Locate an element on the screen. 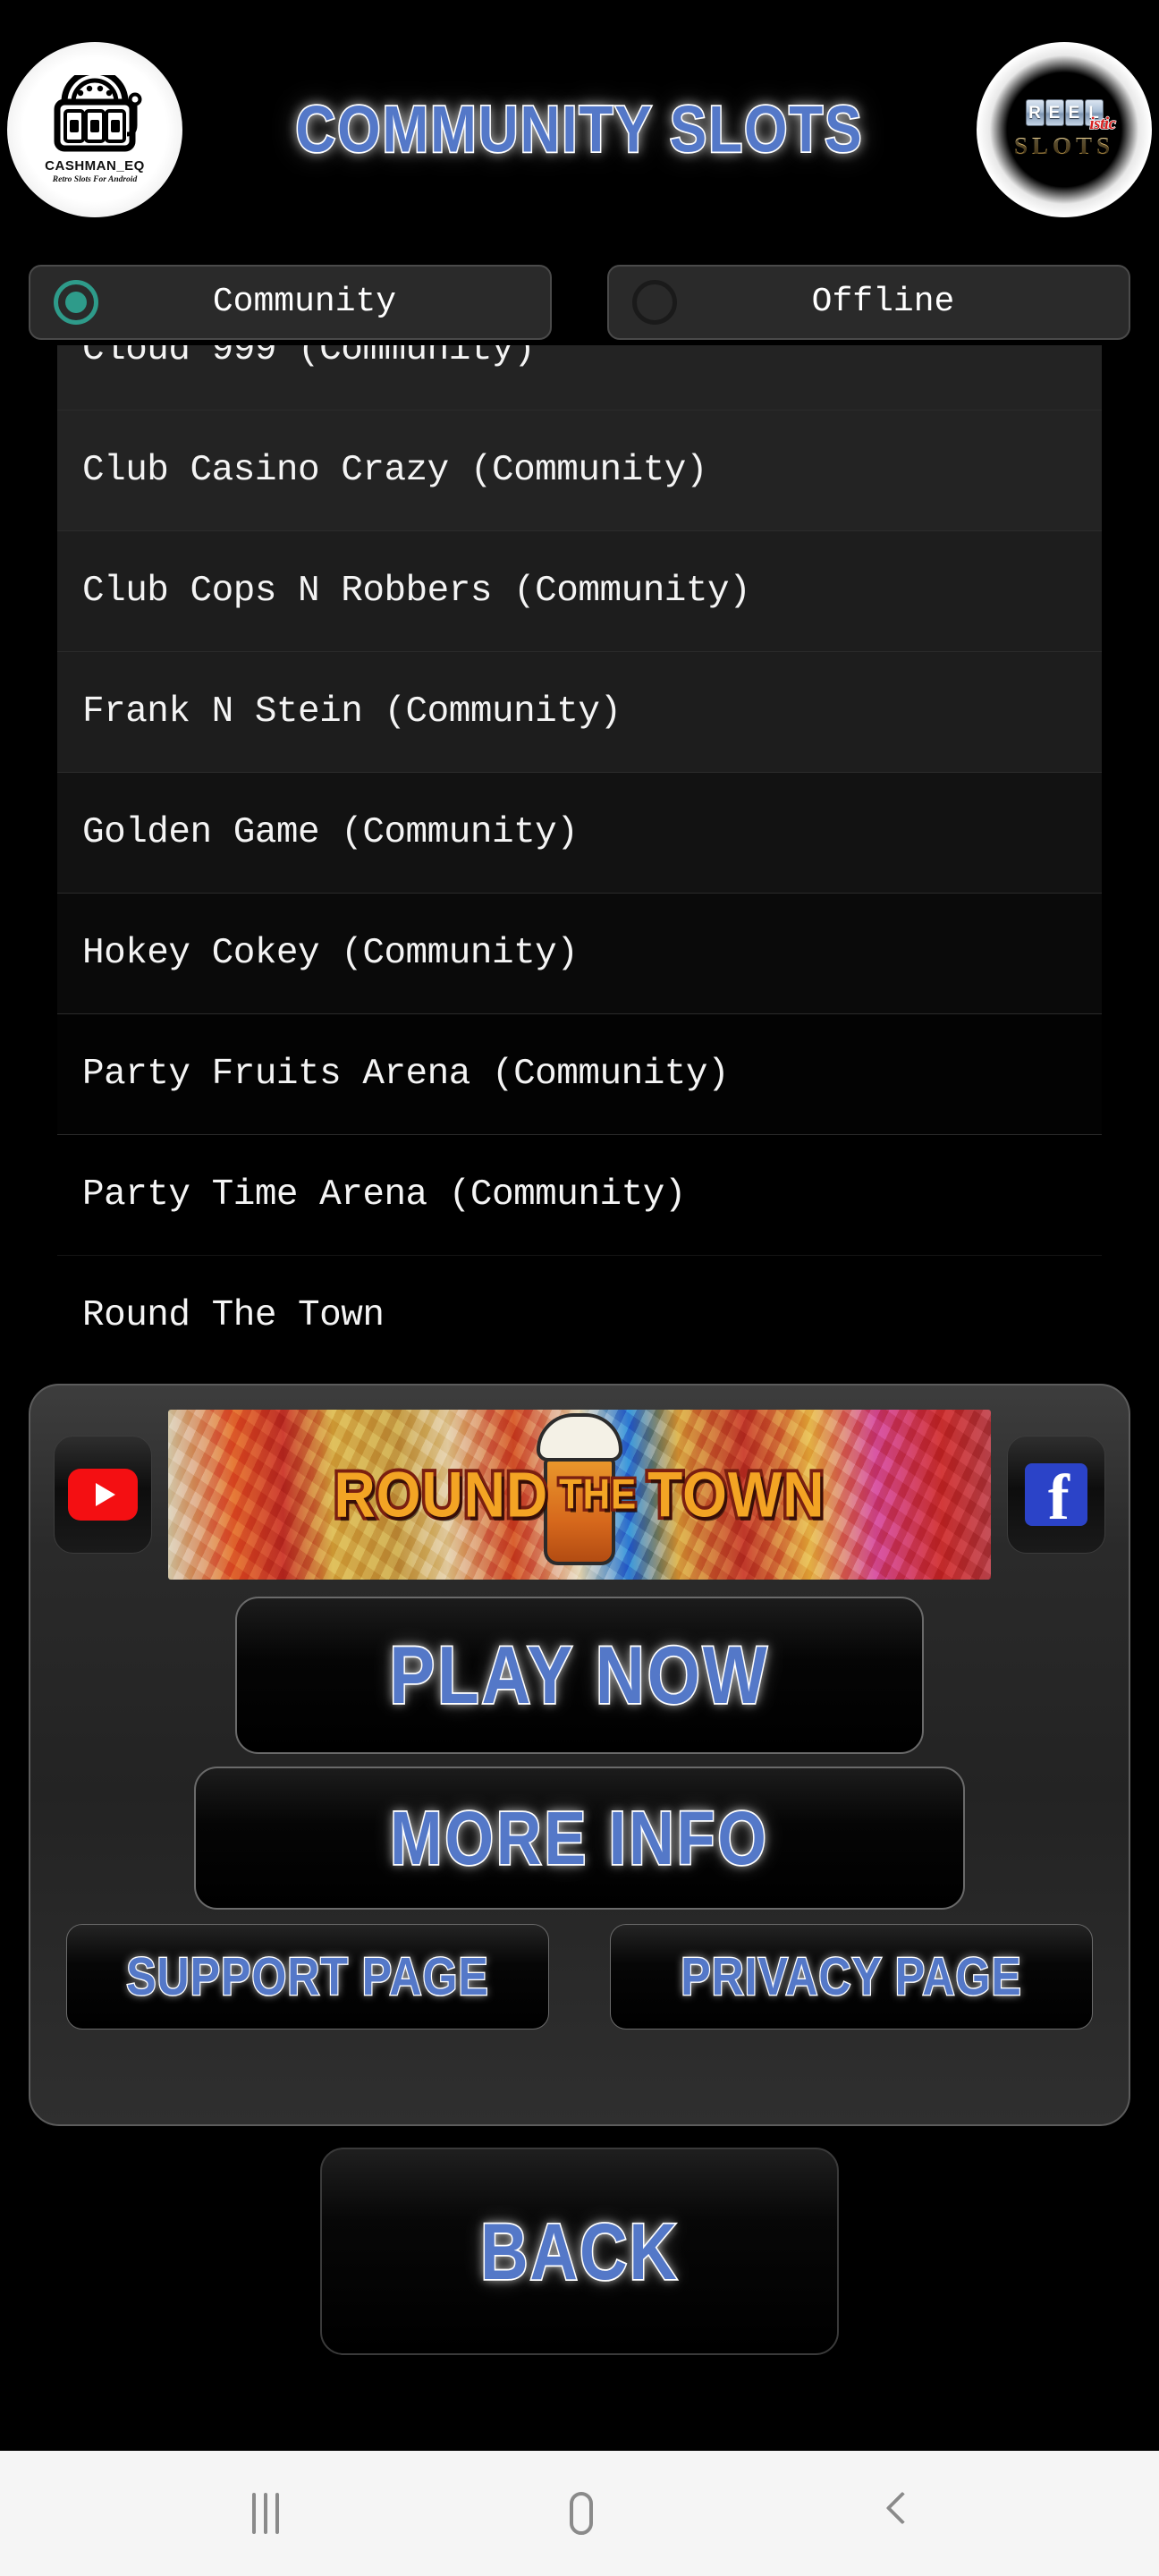 This screenshot has height=2576, width=1159. list-item: Golden Game (Community) is located at coordinates (579, 833).